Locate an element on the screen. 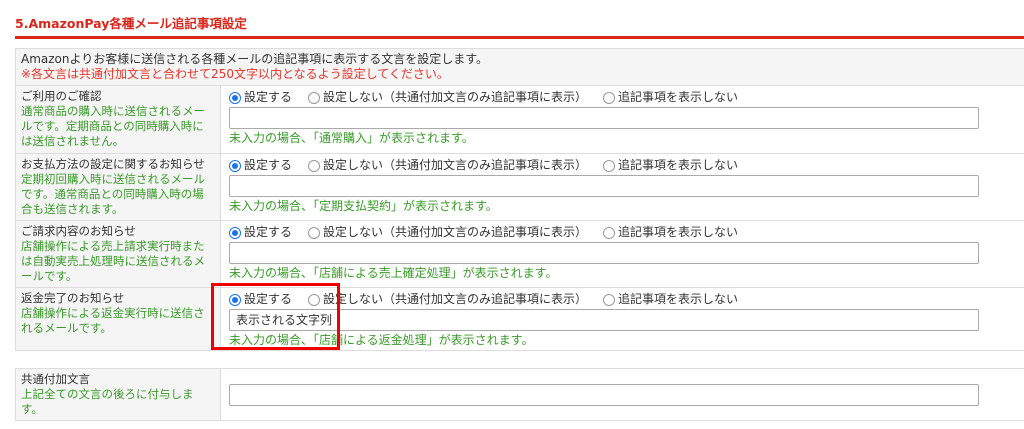 This screenshot has width=1024, height=429. default-hint: 未入力の場合、「店舗による返金処理」が表示されます。 is located at coordinates (381, 340).